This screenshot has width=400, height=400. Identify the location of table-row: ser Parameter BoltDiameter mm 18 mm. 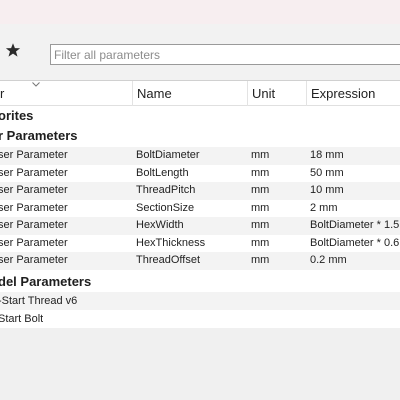
(200, 156).